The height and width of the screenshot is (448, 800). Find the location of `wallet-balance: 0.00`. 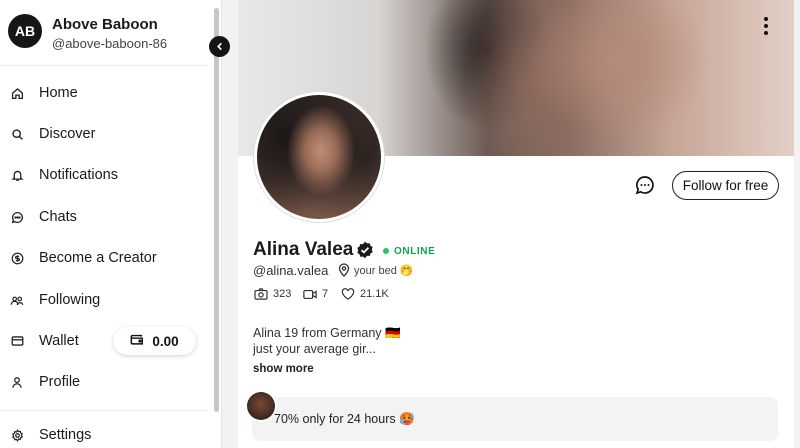

wallet-balance: 0.00 is located at coordinates (165, 341).